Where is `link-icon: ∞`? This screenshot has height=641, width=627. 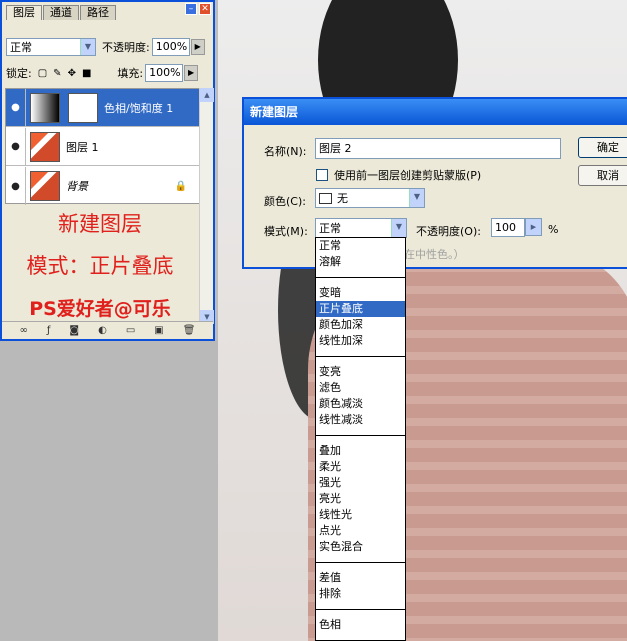 link-icon: ∞ is located at coordinates (24, 330).